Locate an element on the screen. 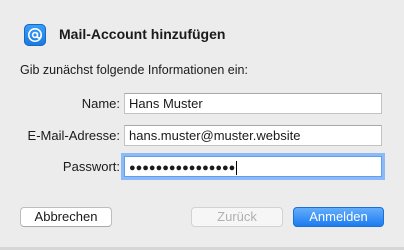 The height and width of the screenshot is (250, 404). back-button: Zurück is located at coordinates (237, 217).